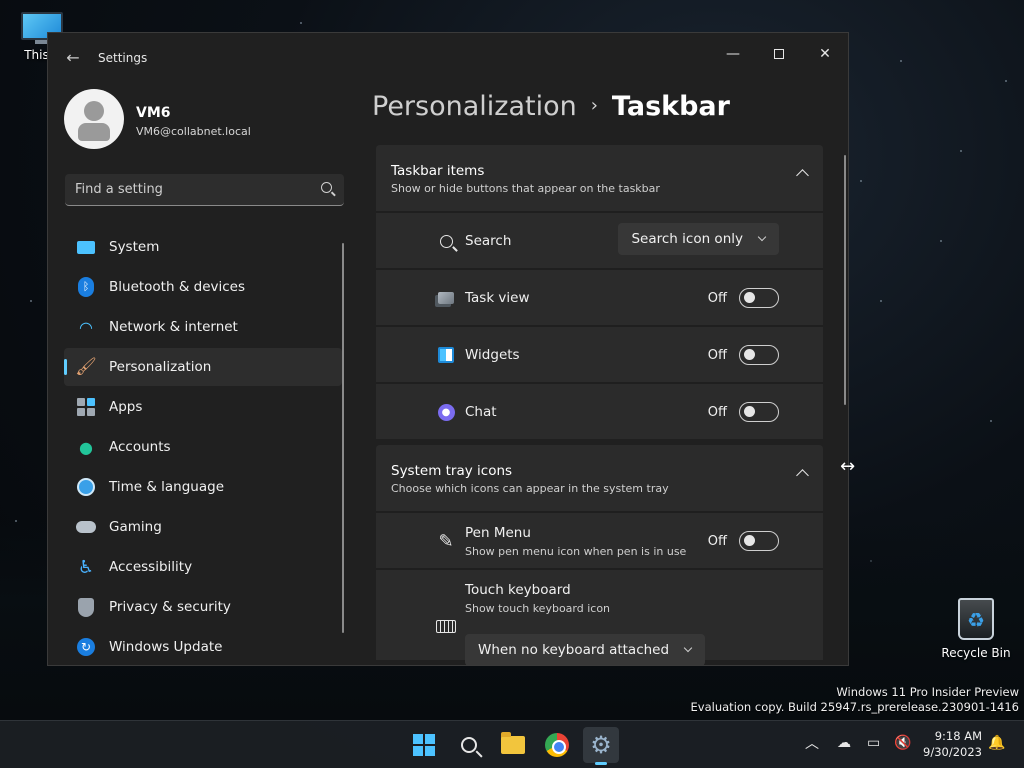 The image size is (1024, 768). Describe the element at coordinates (446, 355) in the screenshot. I see `widgets-icon` at that location.